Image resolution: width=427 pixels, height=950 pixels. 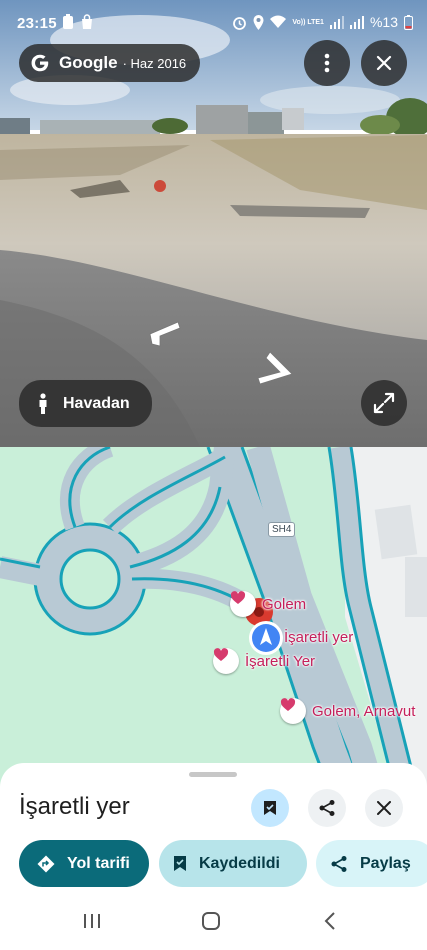 I want to click on poi-label: İşaretli Yer, so click(x=280, y=661).